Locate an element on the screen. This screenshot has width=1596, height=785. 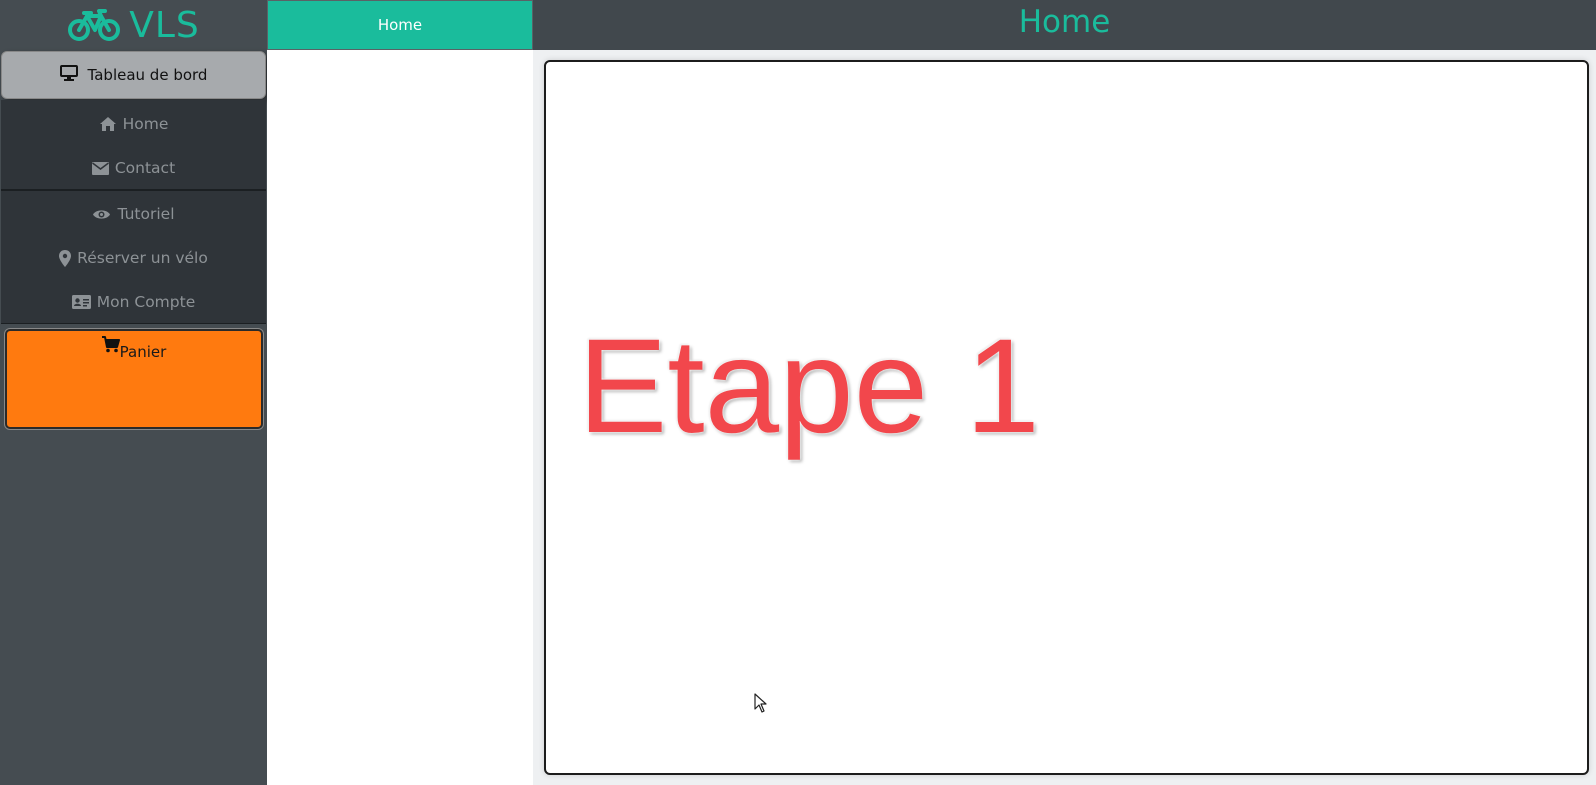
sidebar-item-label: Home is located at coordinates (145, 124).